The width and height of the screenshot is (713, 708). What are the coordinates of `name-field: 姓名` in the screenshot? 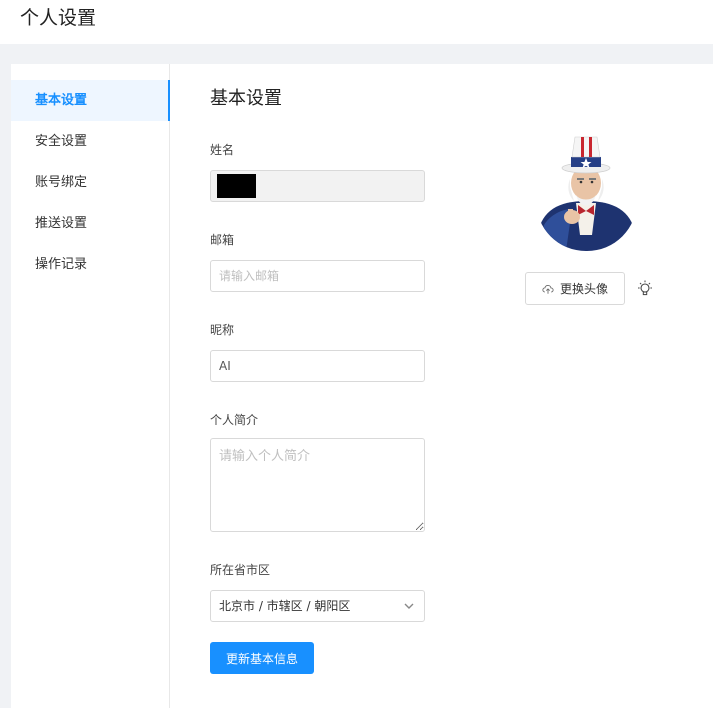 It's located at (317, 172).